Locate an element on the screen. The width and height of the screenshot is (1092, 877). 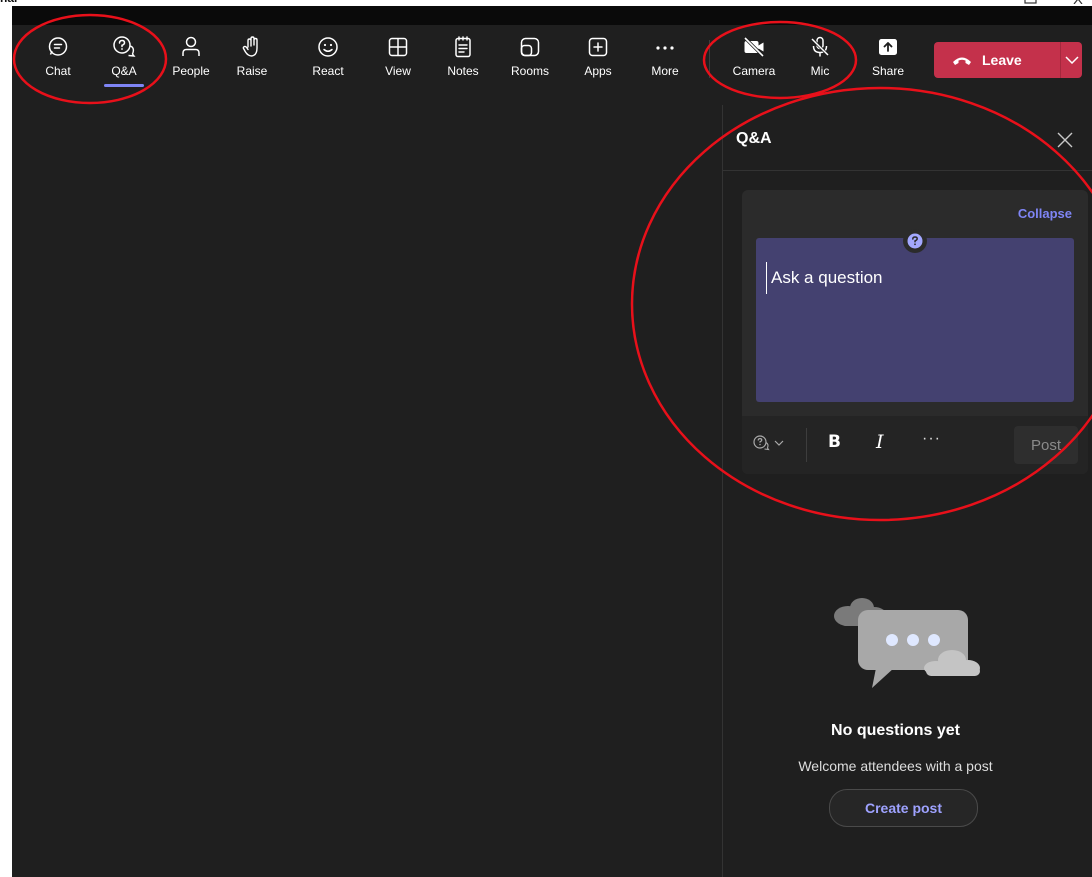
leave-button: Leave is located at coordinates (991, 60).